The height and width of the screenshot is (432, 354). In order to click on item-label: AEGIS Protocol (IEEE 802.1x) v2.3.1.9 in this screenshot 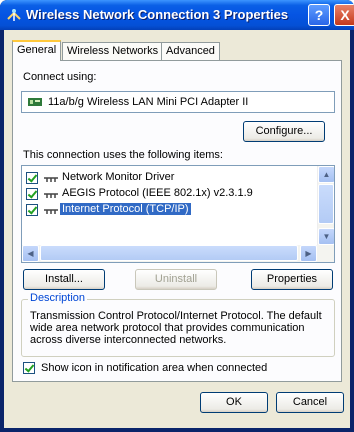, I will do `click(157, 193)`.